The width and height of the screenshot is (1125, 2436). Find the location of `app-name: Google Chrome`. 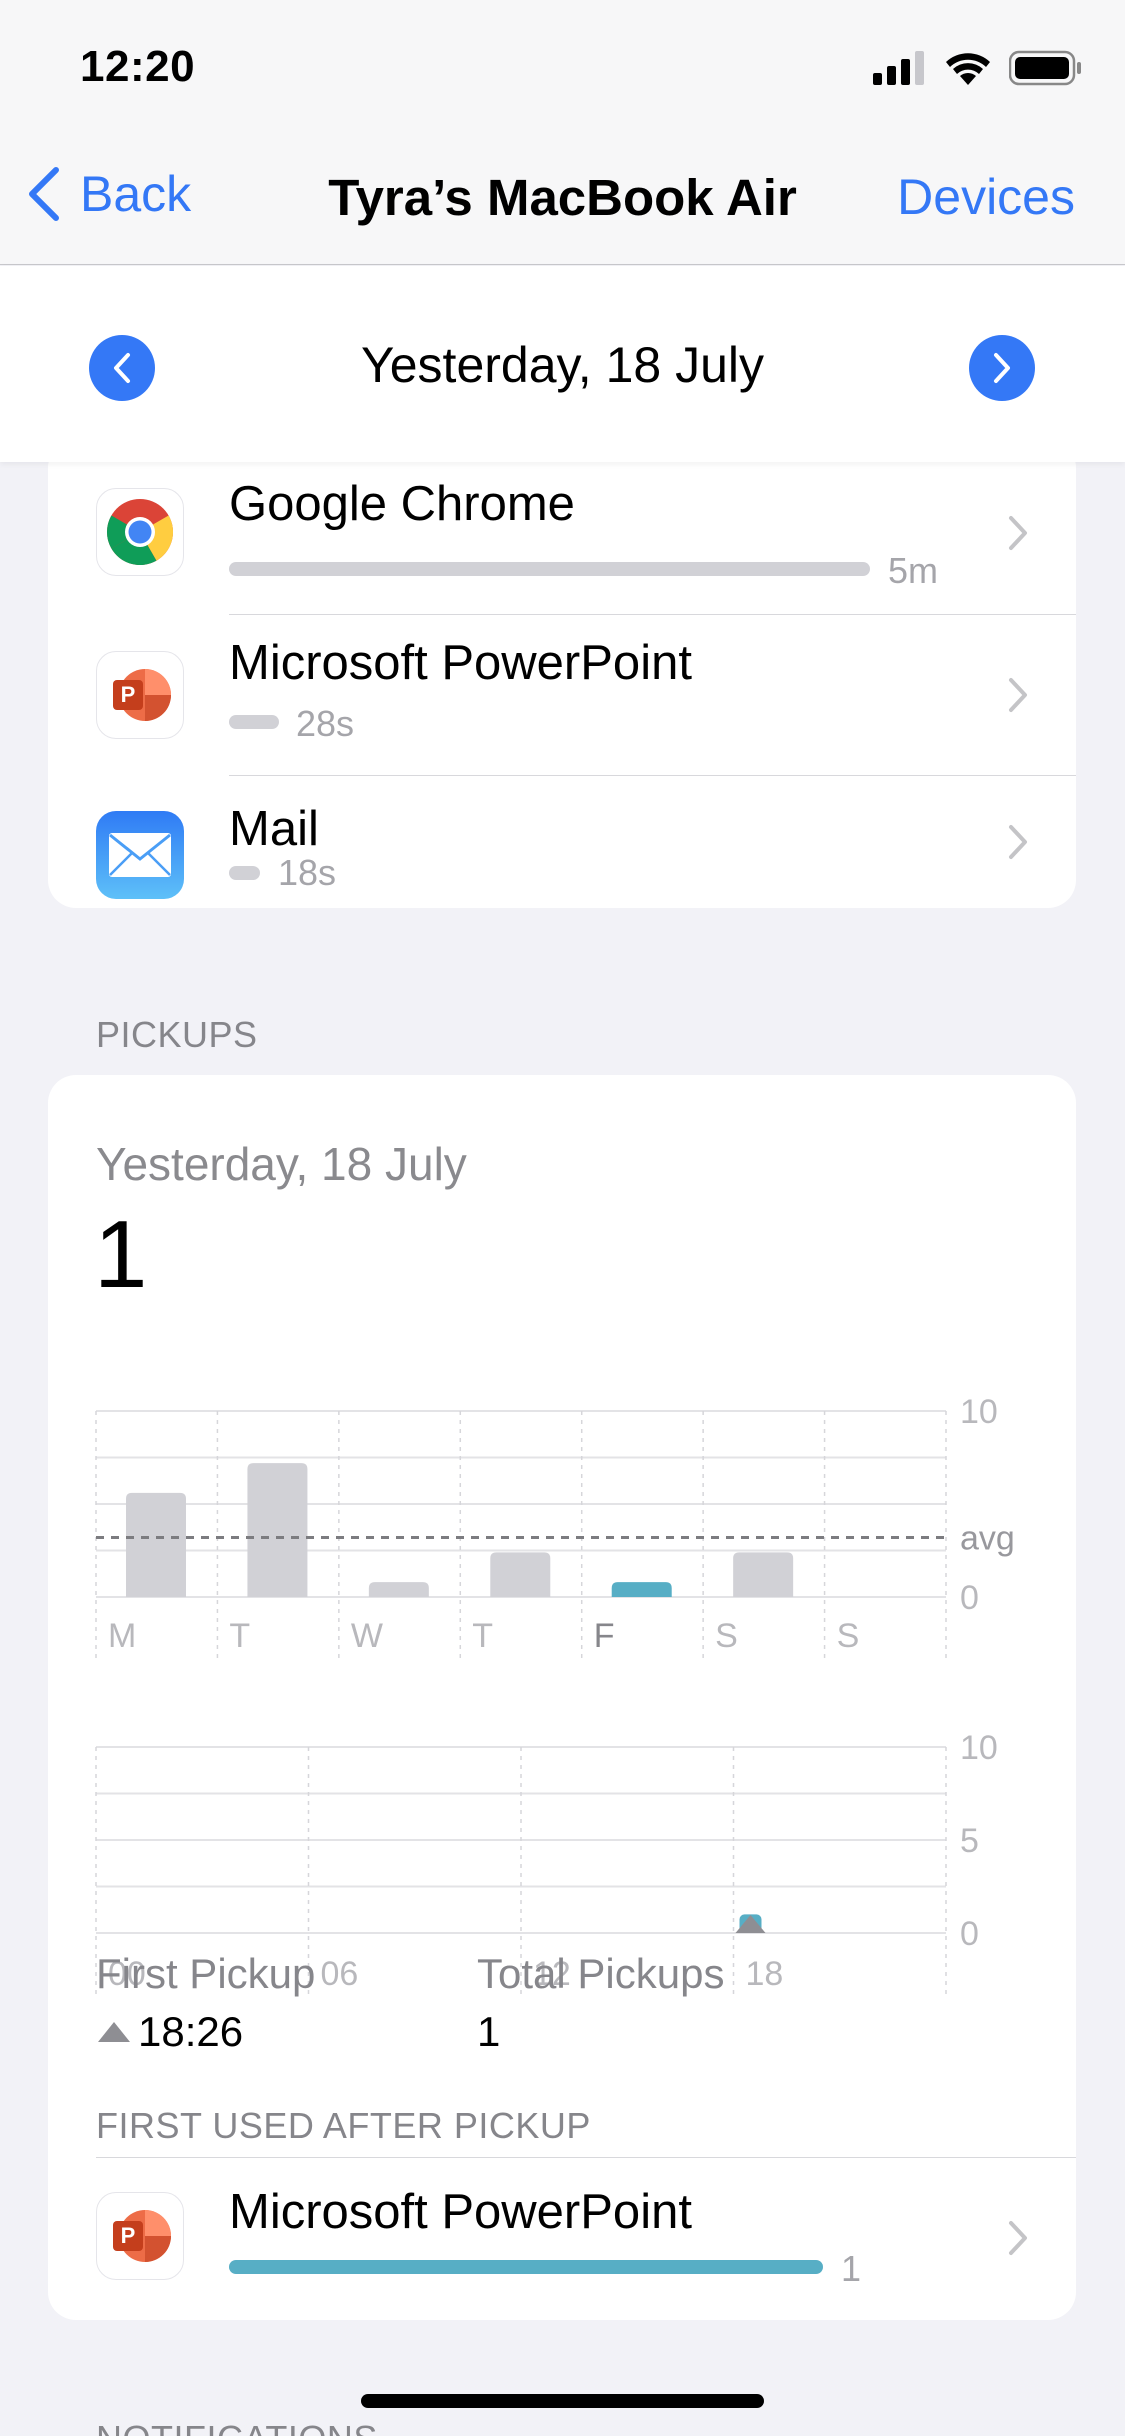

app-name: Google Chrome is located at coordinates (402, 504).